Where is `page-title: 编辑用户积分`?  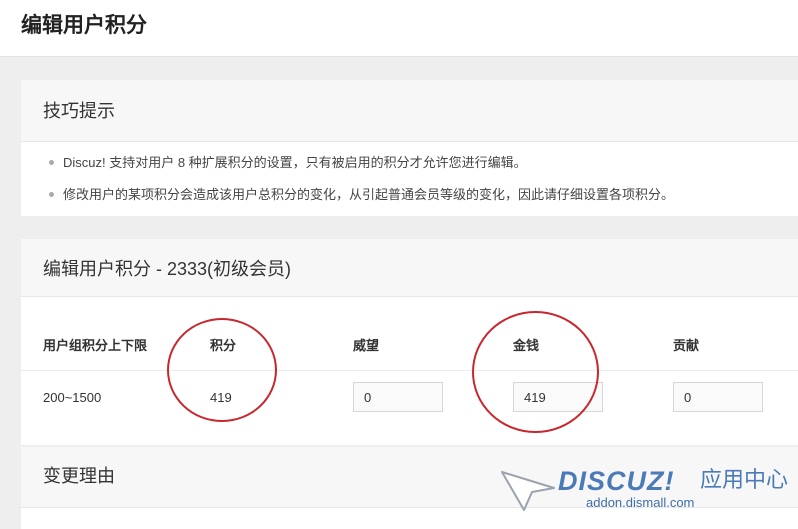 page-title: 编辑用户积分 is located at coordinates (84, 25).